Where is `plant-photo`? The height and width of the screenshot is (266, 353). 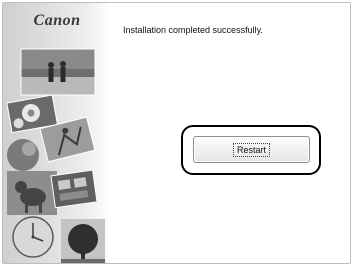 plant-photo is located at coordinates (23, 155).